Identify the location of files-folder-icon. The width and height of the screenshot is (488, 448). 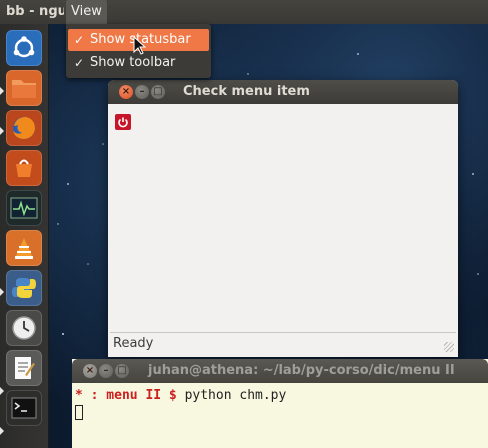
(24, 88).